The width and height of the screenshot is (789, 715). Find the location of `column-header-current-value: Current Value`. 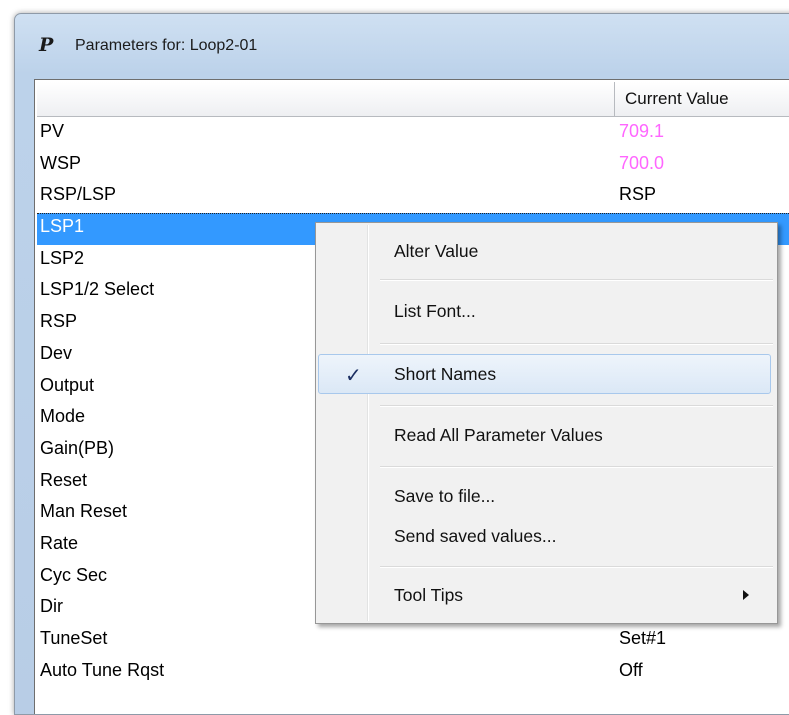

column-header-current-value: Current Value is located at coordinates (673, 99).